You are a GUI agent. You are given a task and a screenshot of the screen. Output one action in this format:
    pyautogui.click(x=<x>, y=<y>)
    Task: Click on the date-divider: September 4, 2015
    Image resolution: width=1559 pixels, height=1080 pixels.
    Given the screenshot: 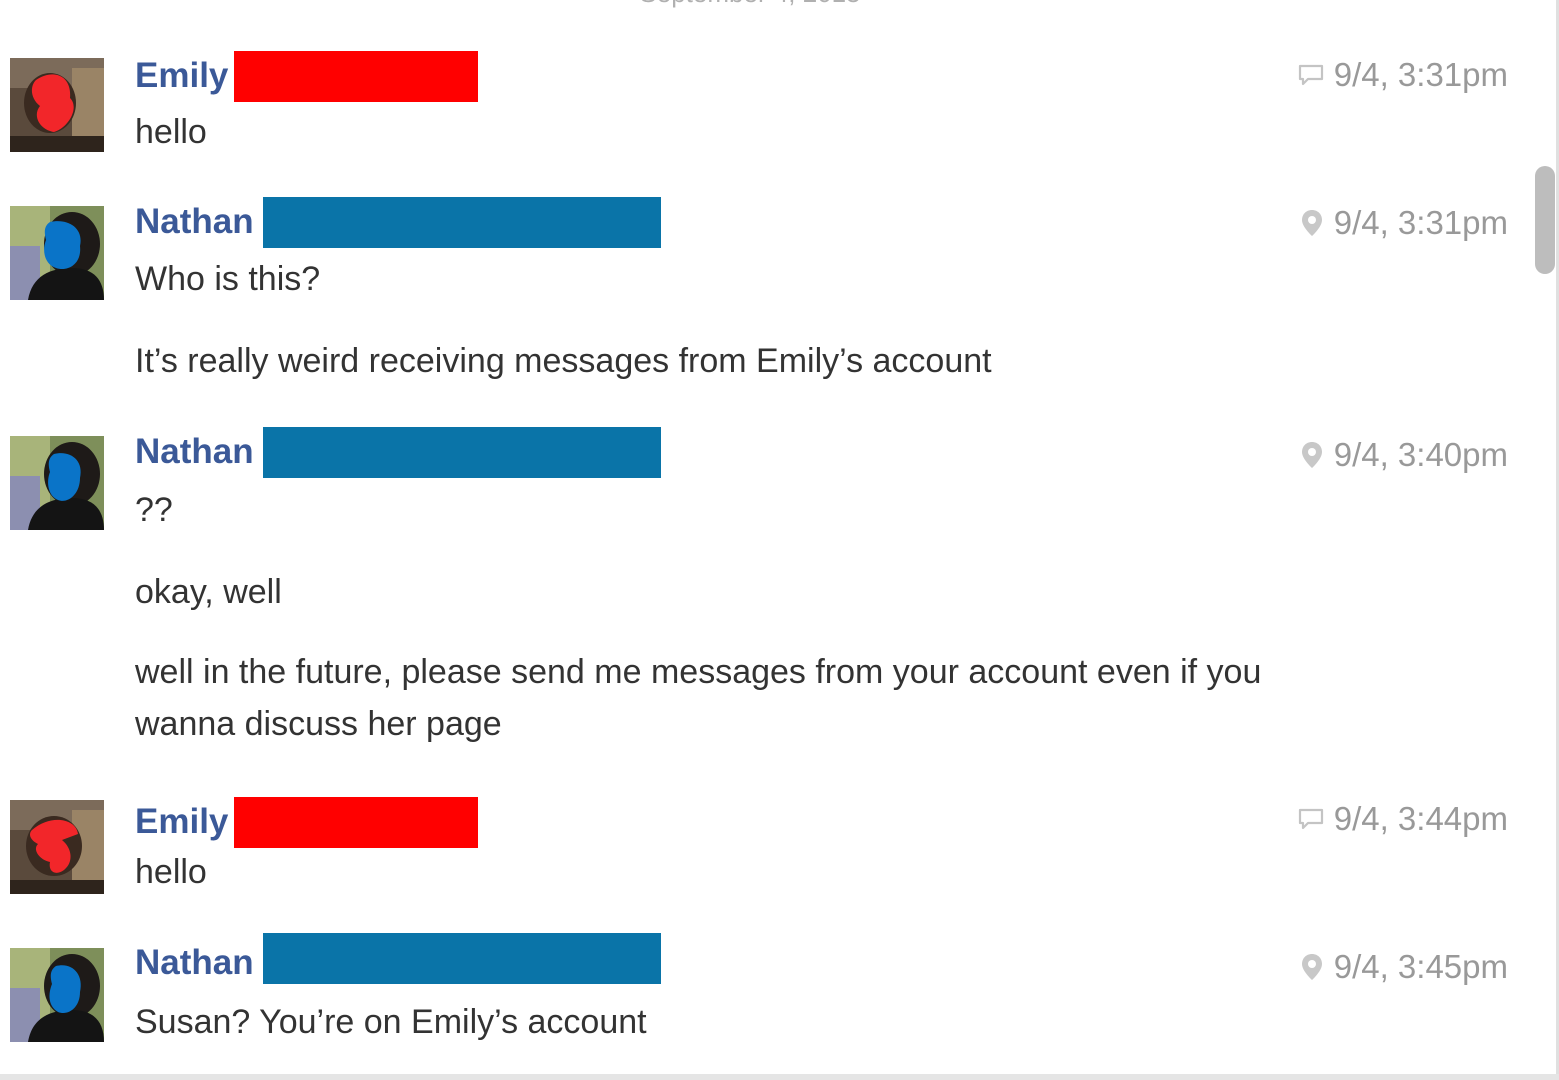 What is the action you would take?
    pyautogui.click(x=750, y=4)
    